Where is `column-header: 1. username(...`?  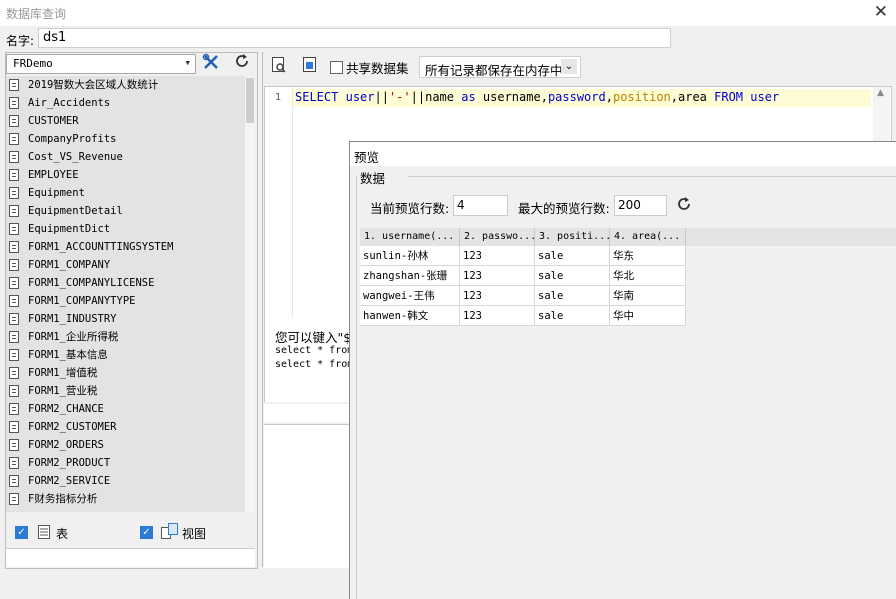 column-header: 1. username(... is located at coordinates (410, 237).